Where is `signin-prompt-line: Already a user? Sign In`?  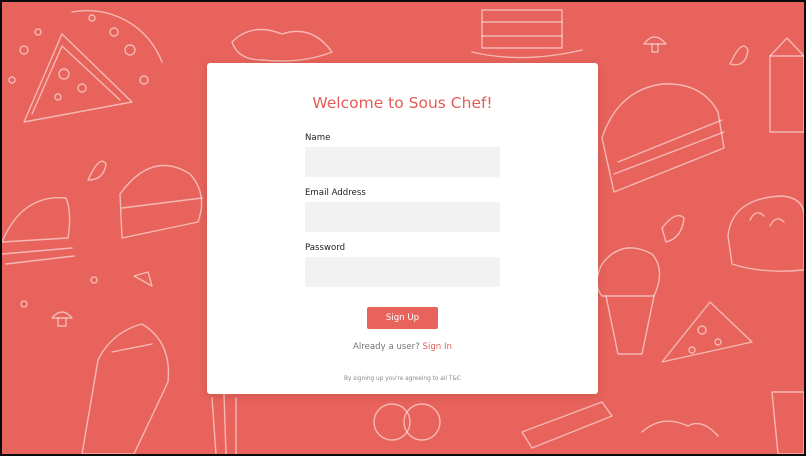 signin-prompt-line: Already a user? Sign In is located at coordinates (402, 347).